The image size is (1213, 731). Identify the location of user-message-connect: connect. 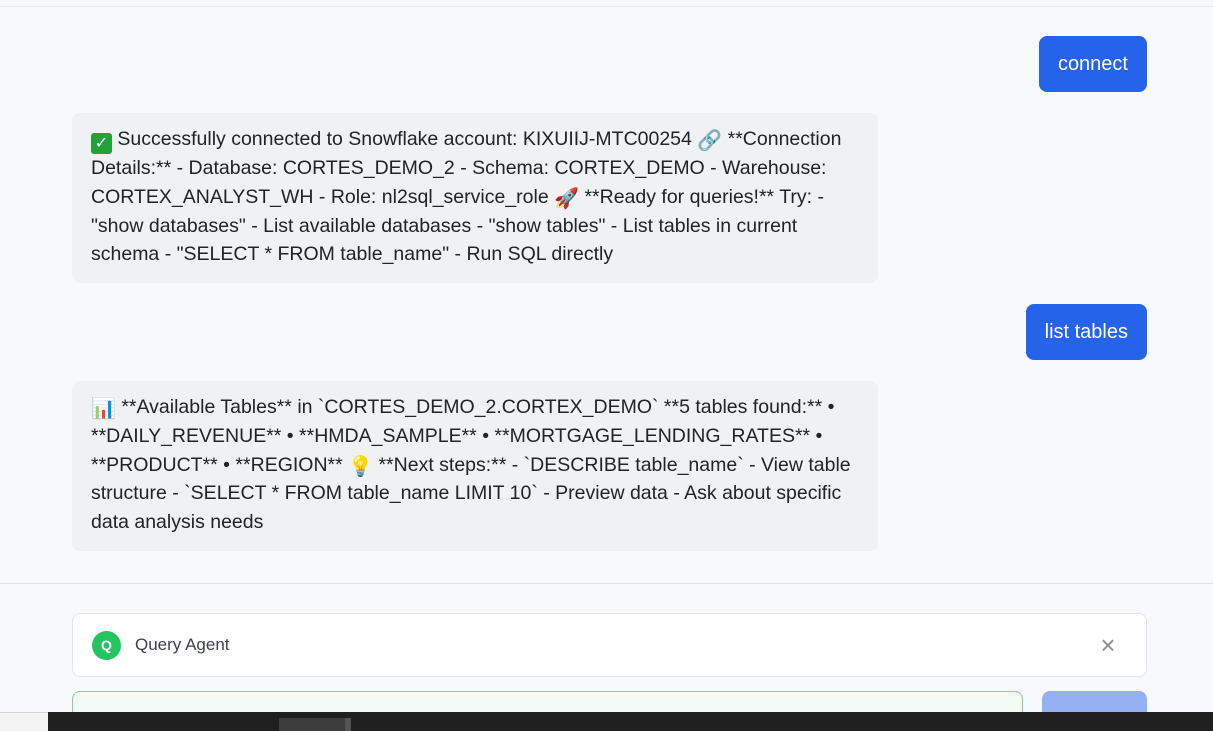
(1092, 64).